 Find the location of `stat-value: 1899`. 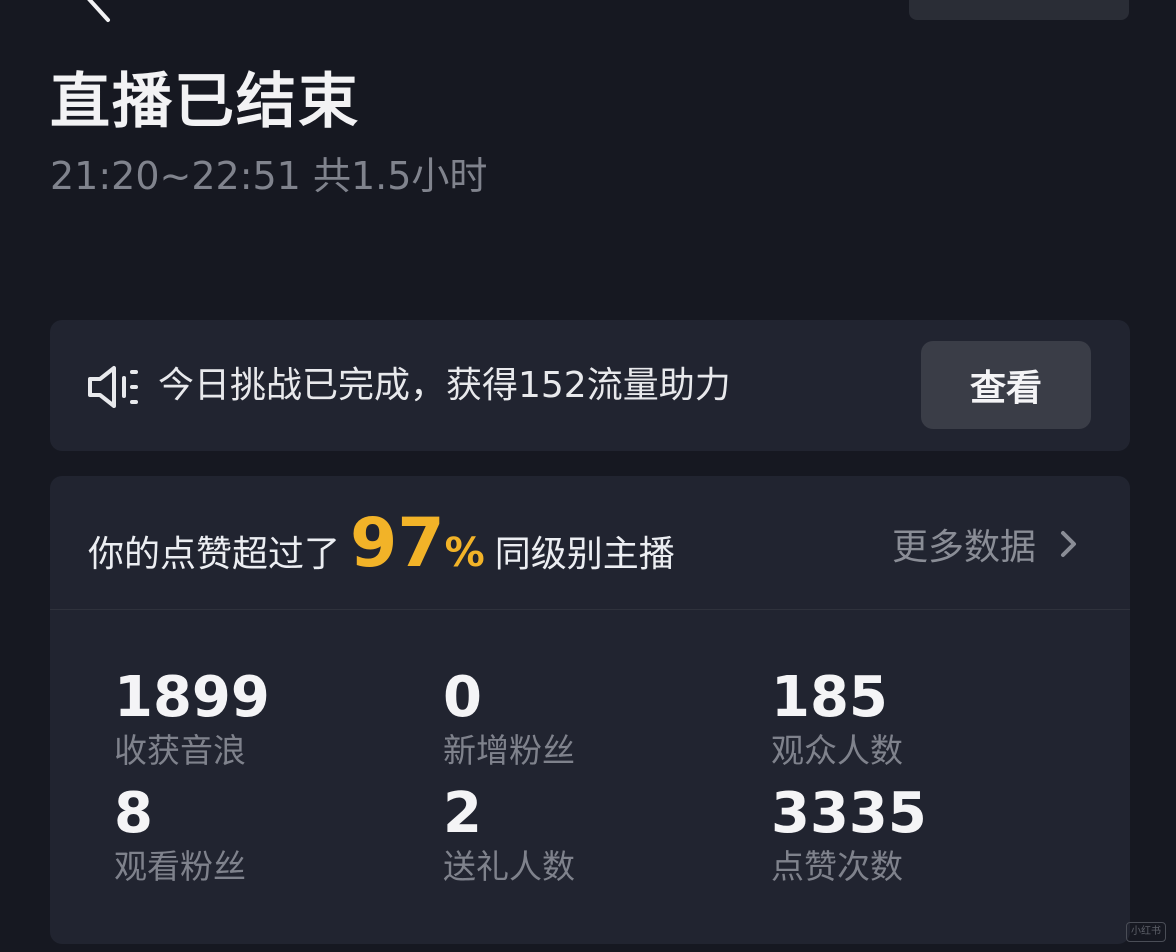

stat-value: 1899 is located at coordinates (192, 697).